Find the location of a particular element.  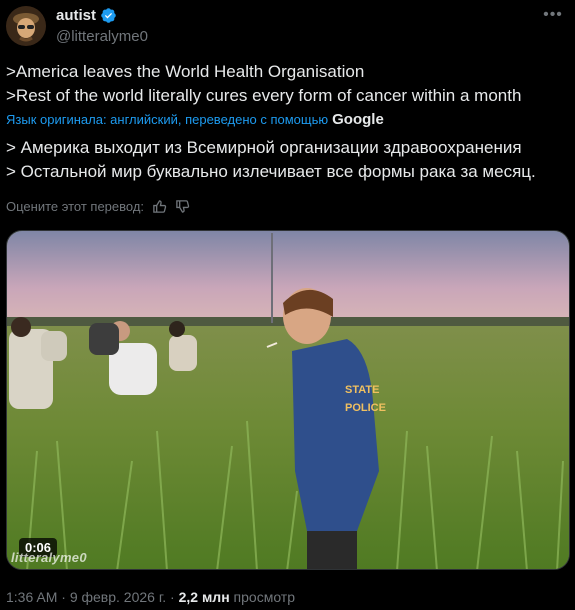

jacket-text-police: POLICE is located at coordinates (365, 408).